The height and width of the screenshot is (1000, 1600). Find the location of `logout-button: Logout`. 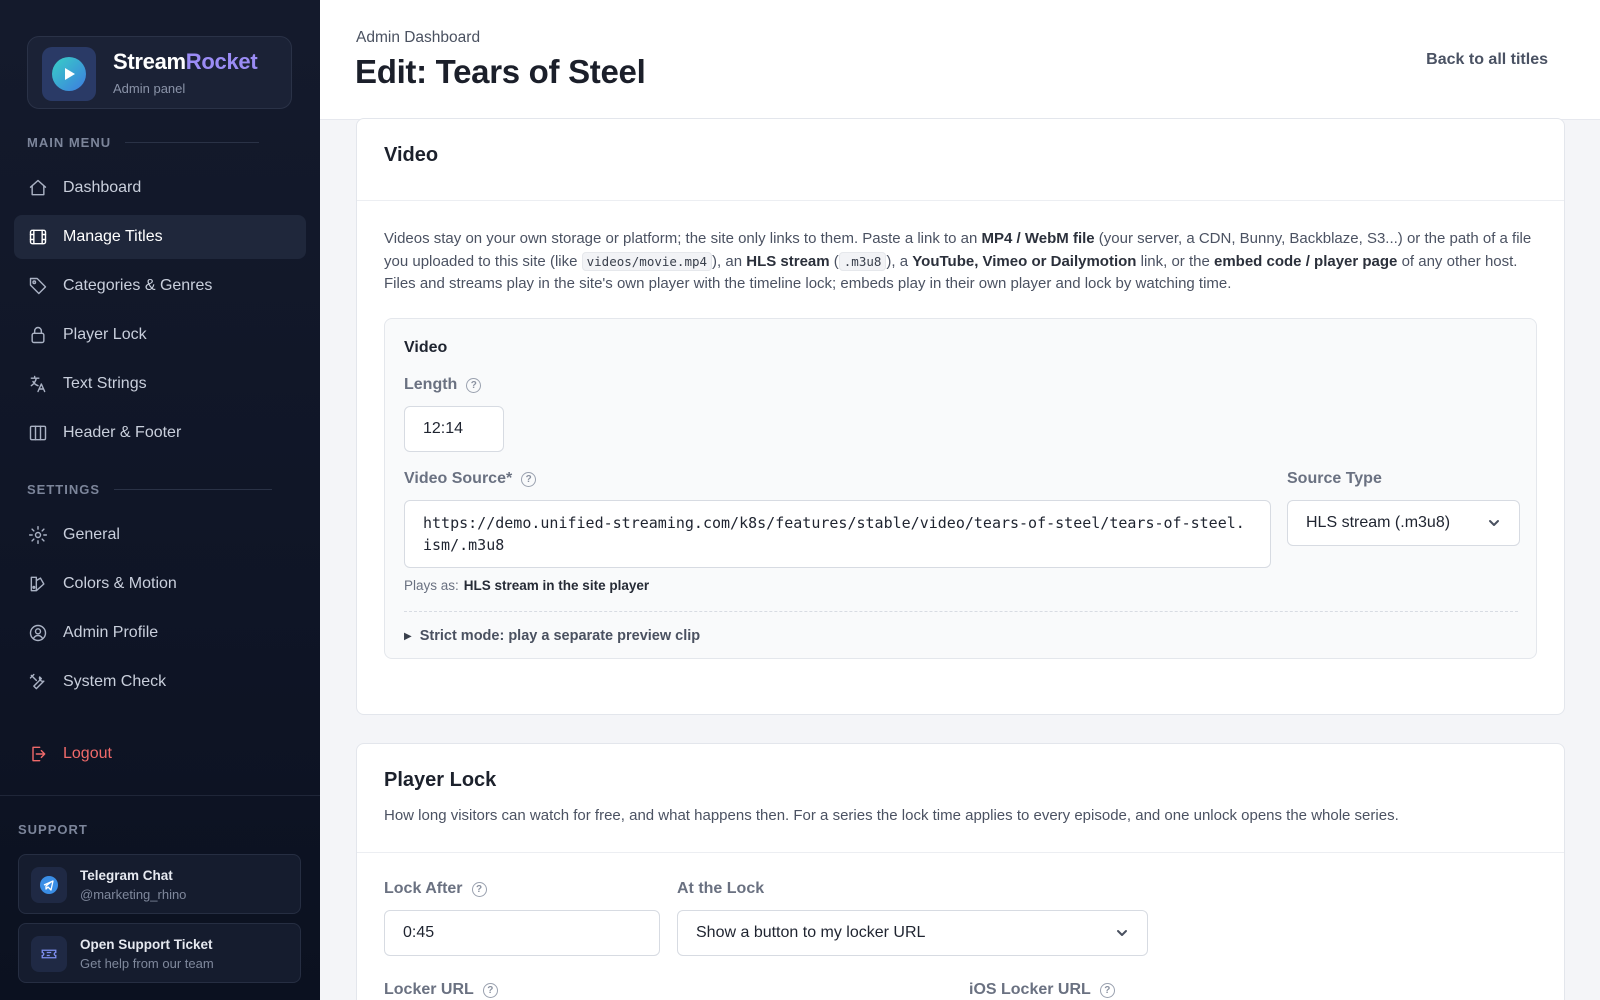

logout-button: Logout is located at coordinates (160, 754).